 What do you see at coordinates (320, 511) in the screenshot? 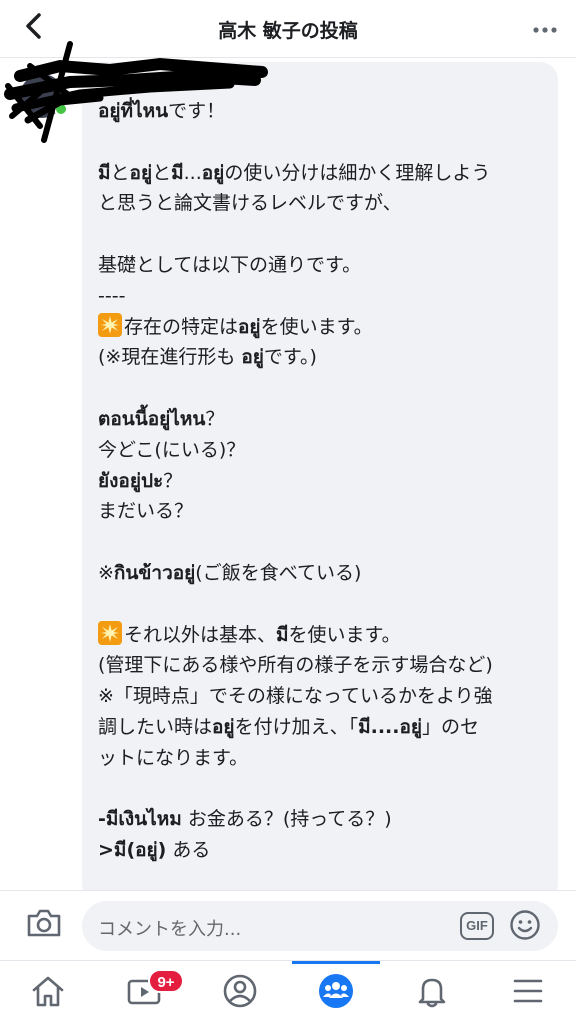
I see `comment-line: まだいる？` at bounding box center [320, 511].